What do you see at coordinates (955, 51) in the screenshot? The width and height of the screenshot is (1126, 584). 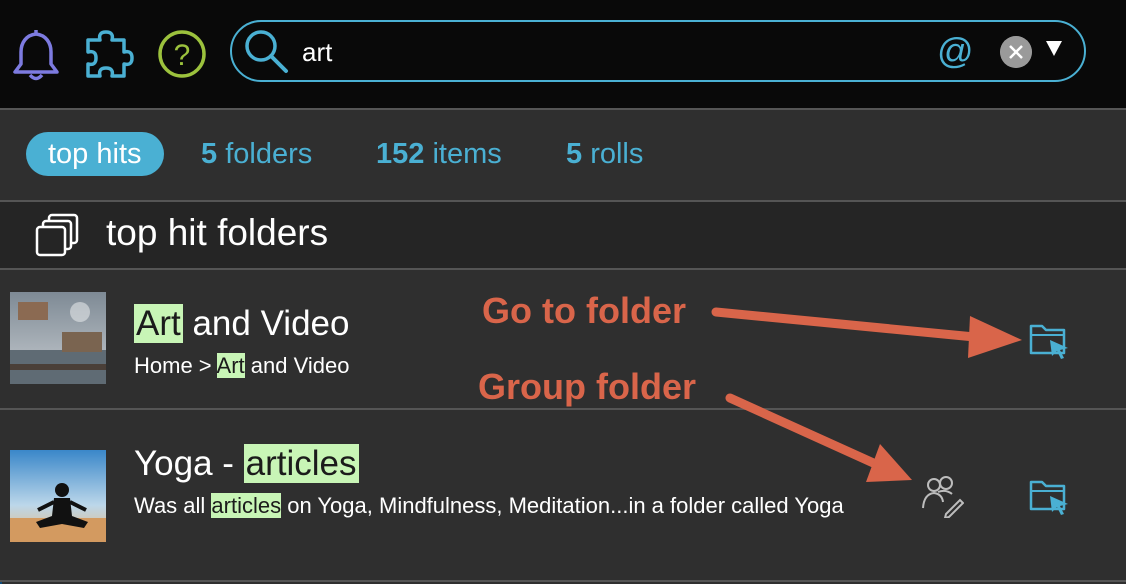 I see `at-mention-button: @` at bounding box center [955, 51].